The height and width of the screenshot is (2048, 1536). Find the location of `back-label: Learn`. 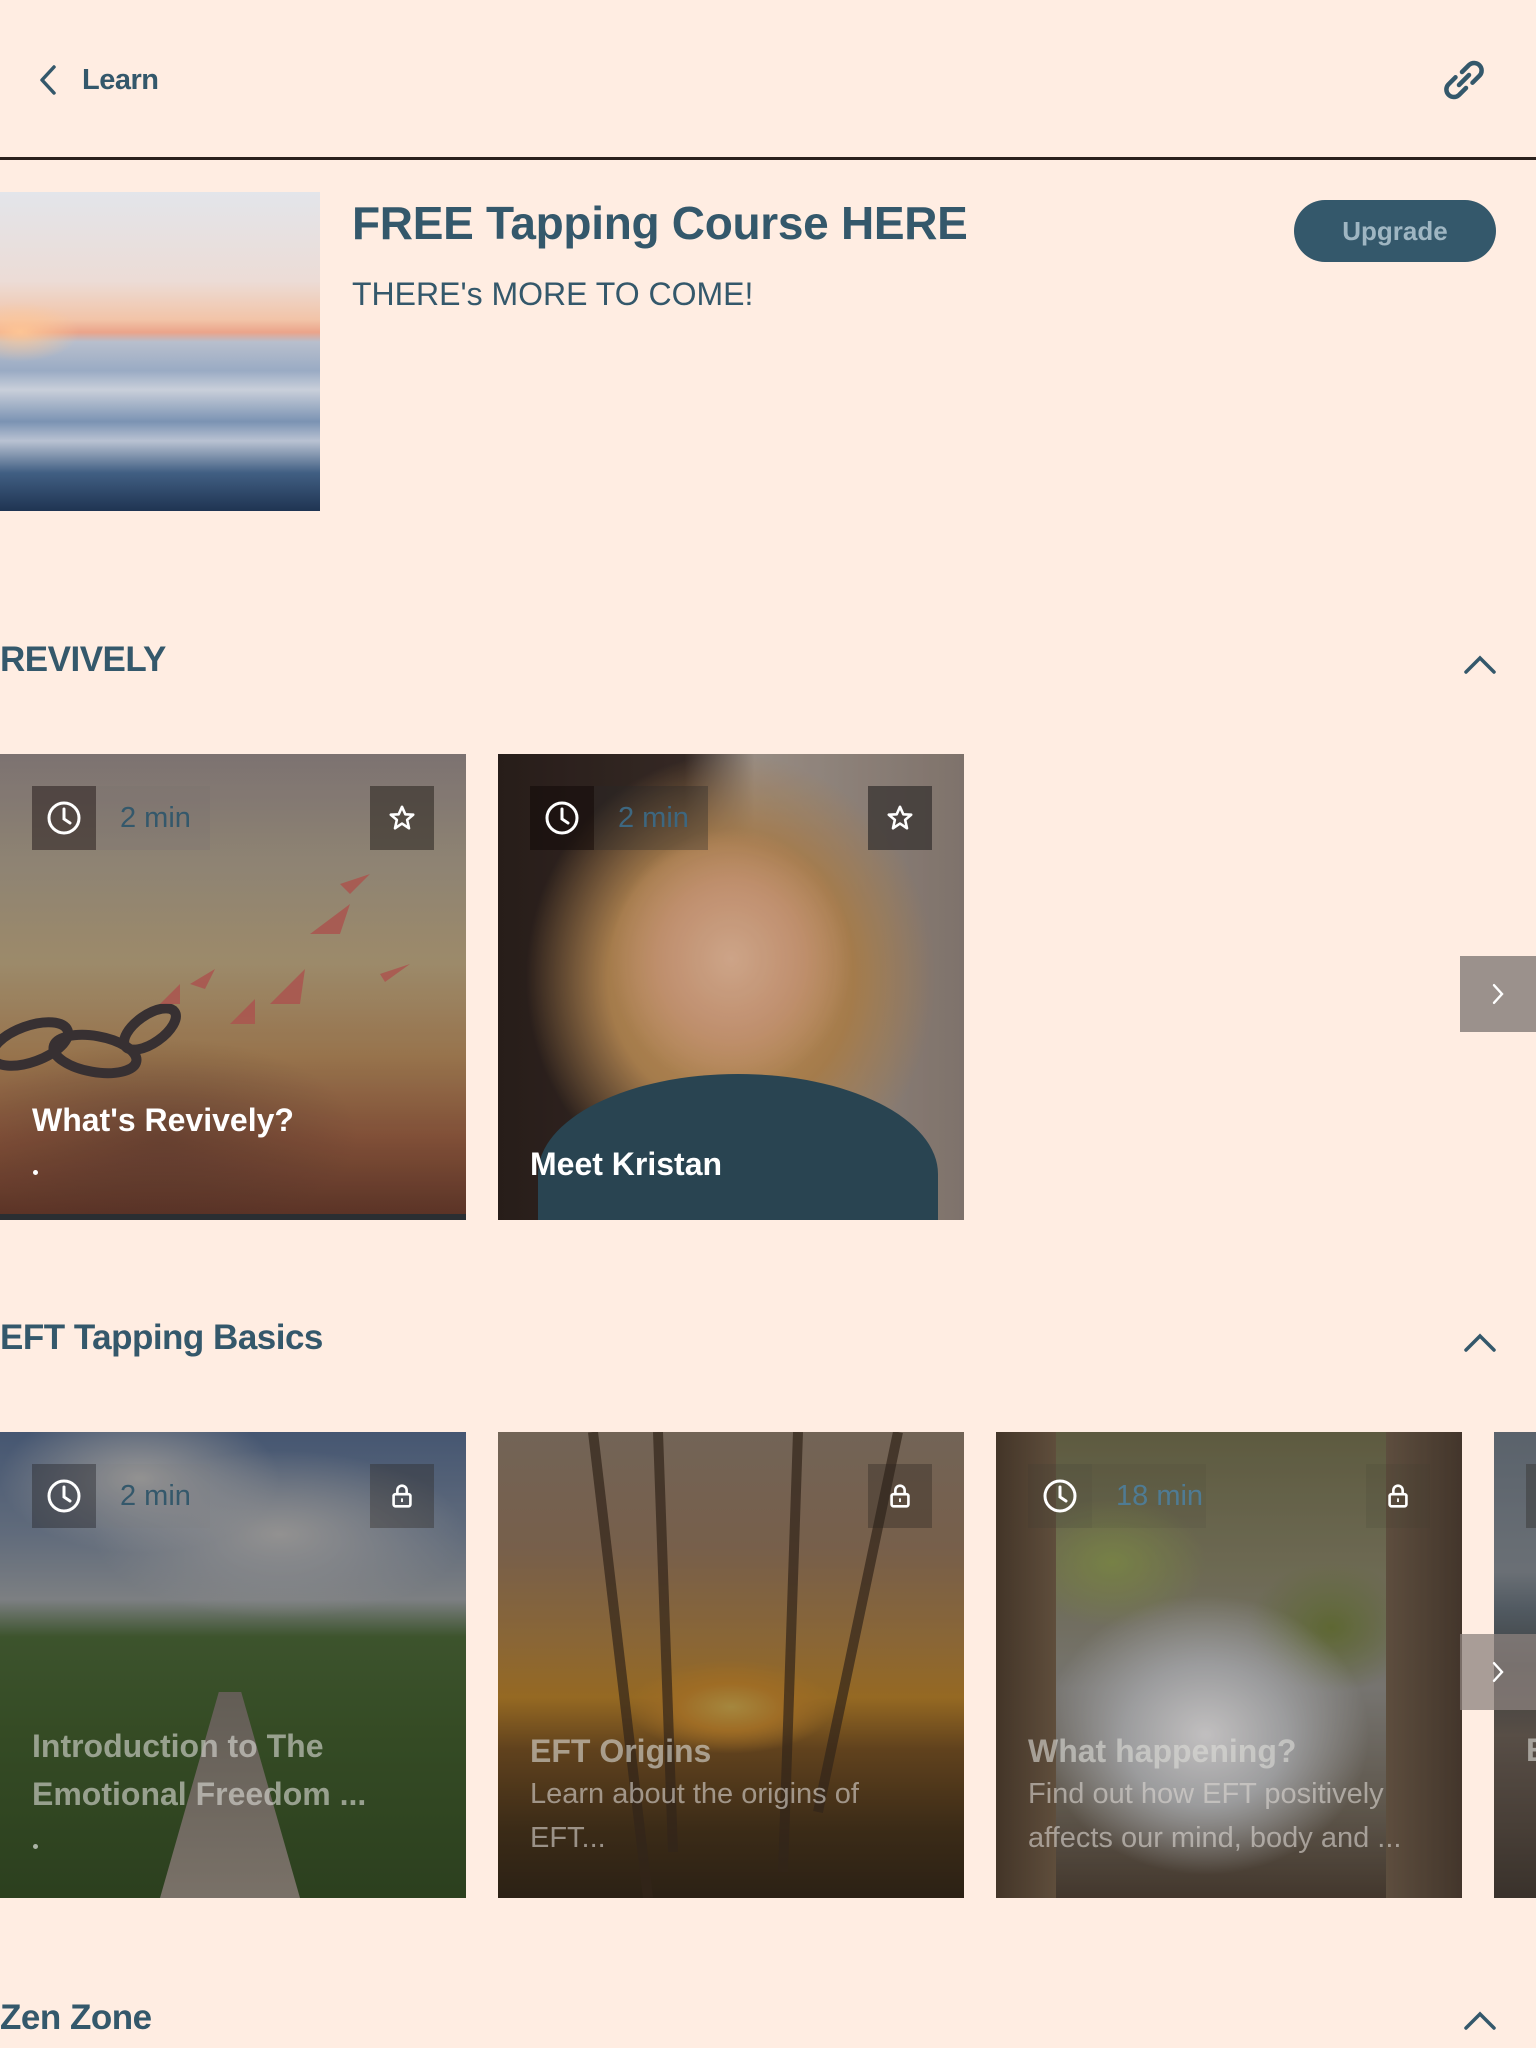

back-label: Learn is located at coordinates (120, 79).